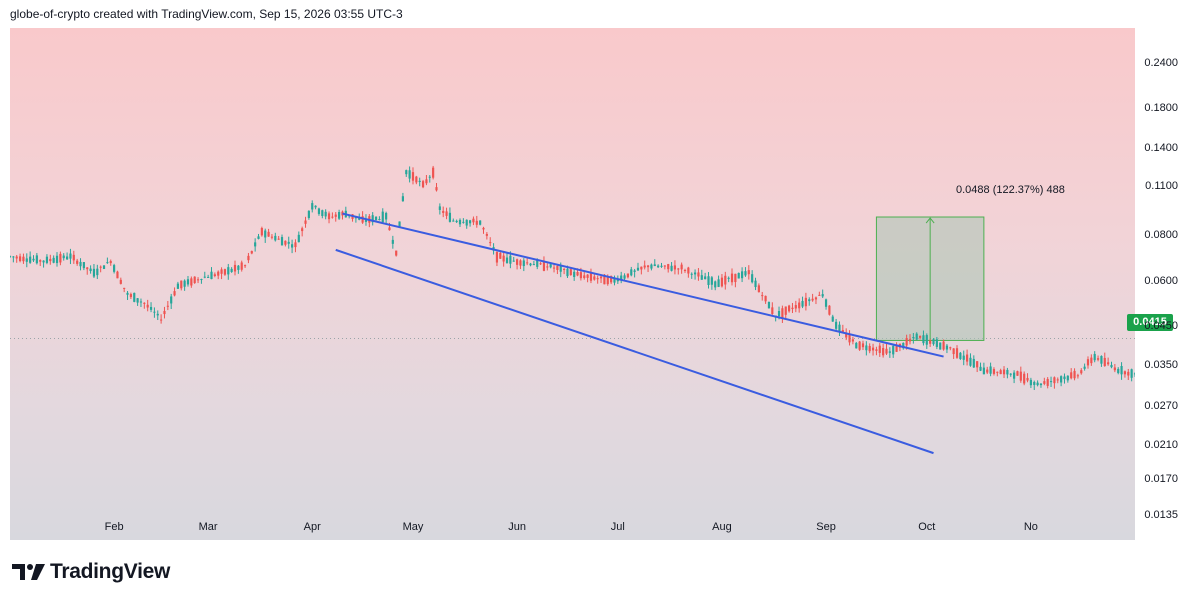 The height and width of the screenshot is (601, 1200). I want to click on price-axis-tick: 0.1800, so click(1161, 108).